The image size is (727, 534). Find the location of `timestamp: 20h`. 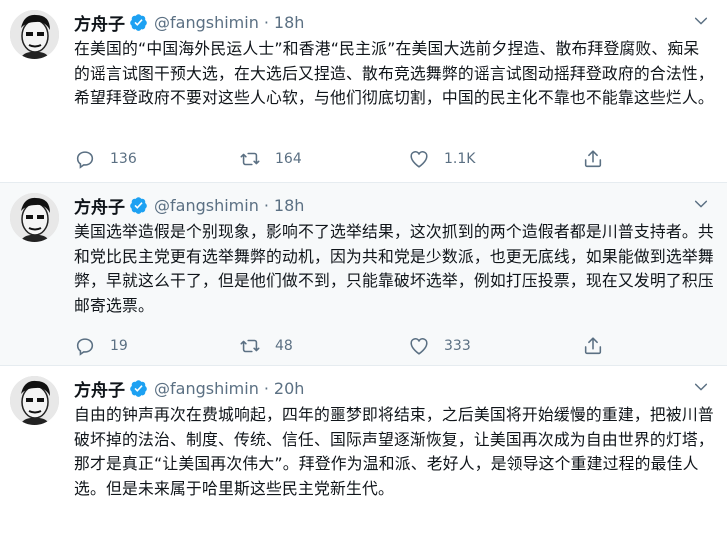

timestamp: 20h is located at coordinates (289, 388).